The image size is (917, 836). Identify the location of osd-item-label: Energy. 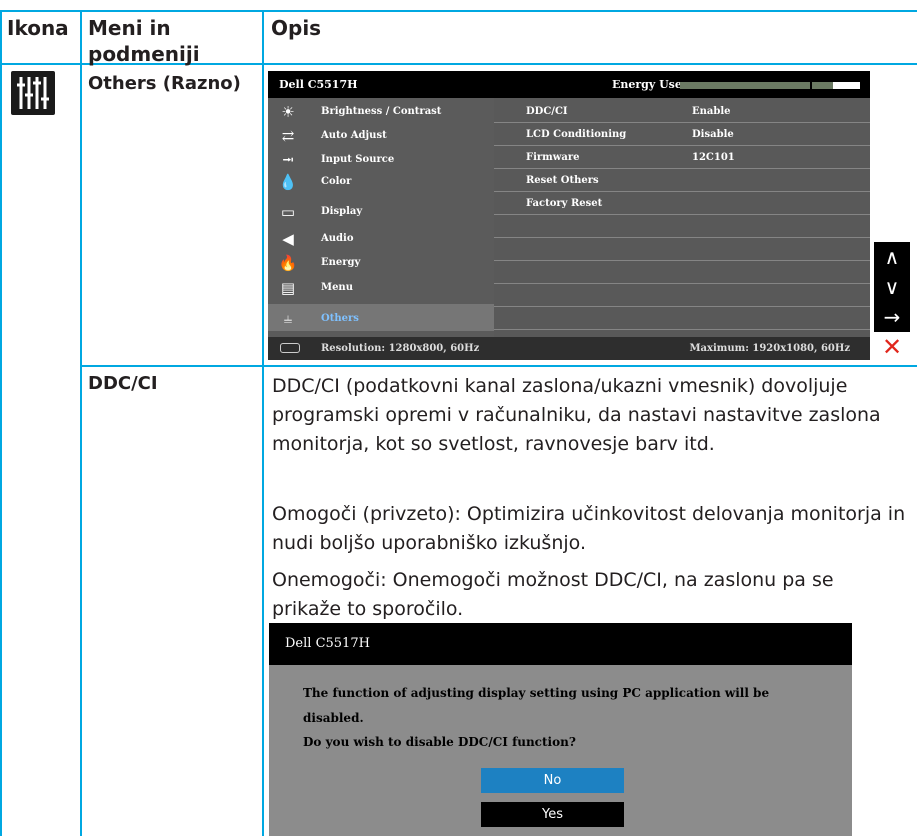
(341, 262).